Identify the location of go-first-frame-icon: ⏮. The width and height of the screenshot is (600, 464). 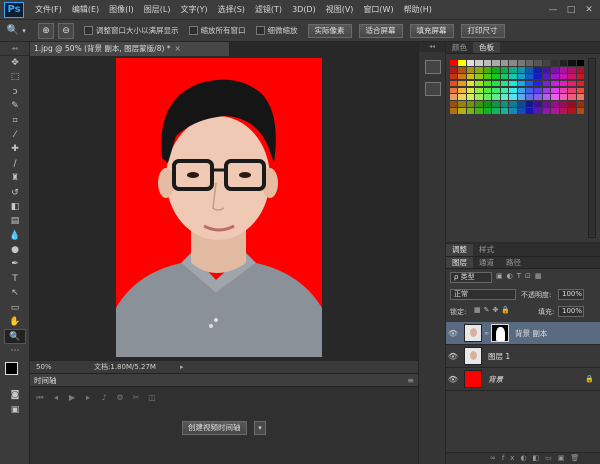
(40, 398).